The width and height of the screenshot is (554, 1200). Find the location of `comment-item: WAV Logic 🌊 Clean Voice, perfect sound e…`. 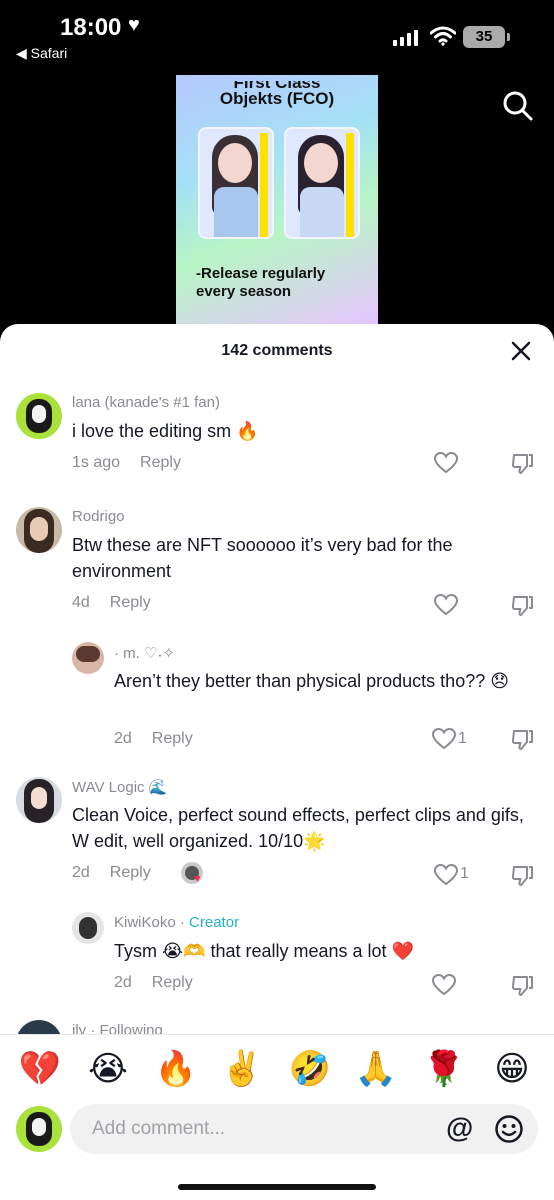

comment-item: WAV Logic 🌊 Clean Voice, perfect sound e… is located at coordinates (277, 834).